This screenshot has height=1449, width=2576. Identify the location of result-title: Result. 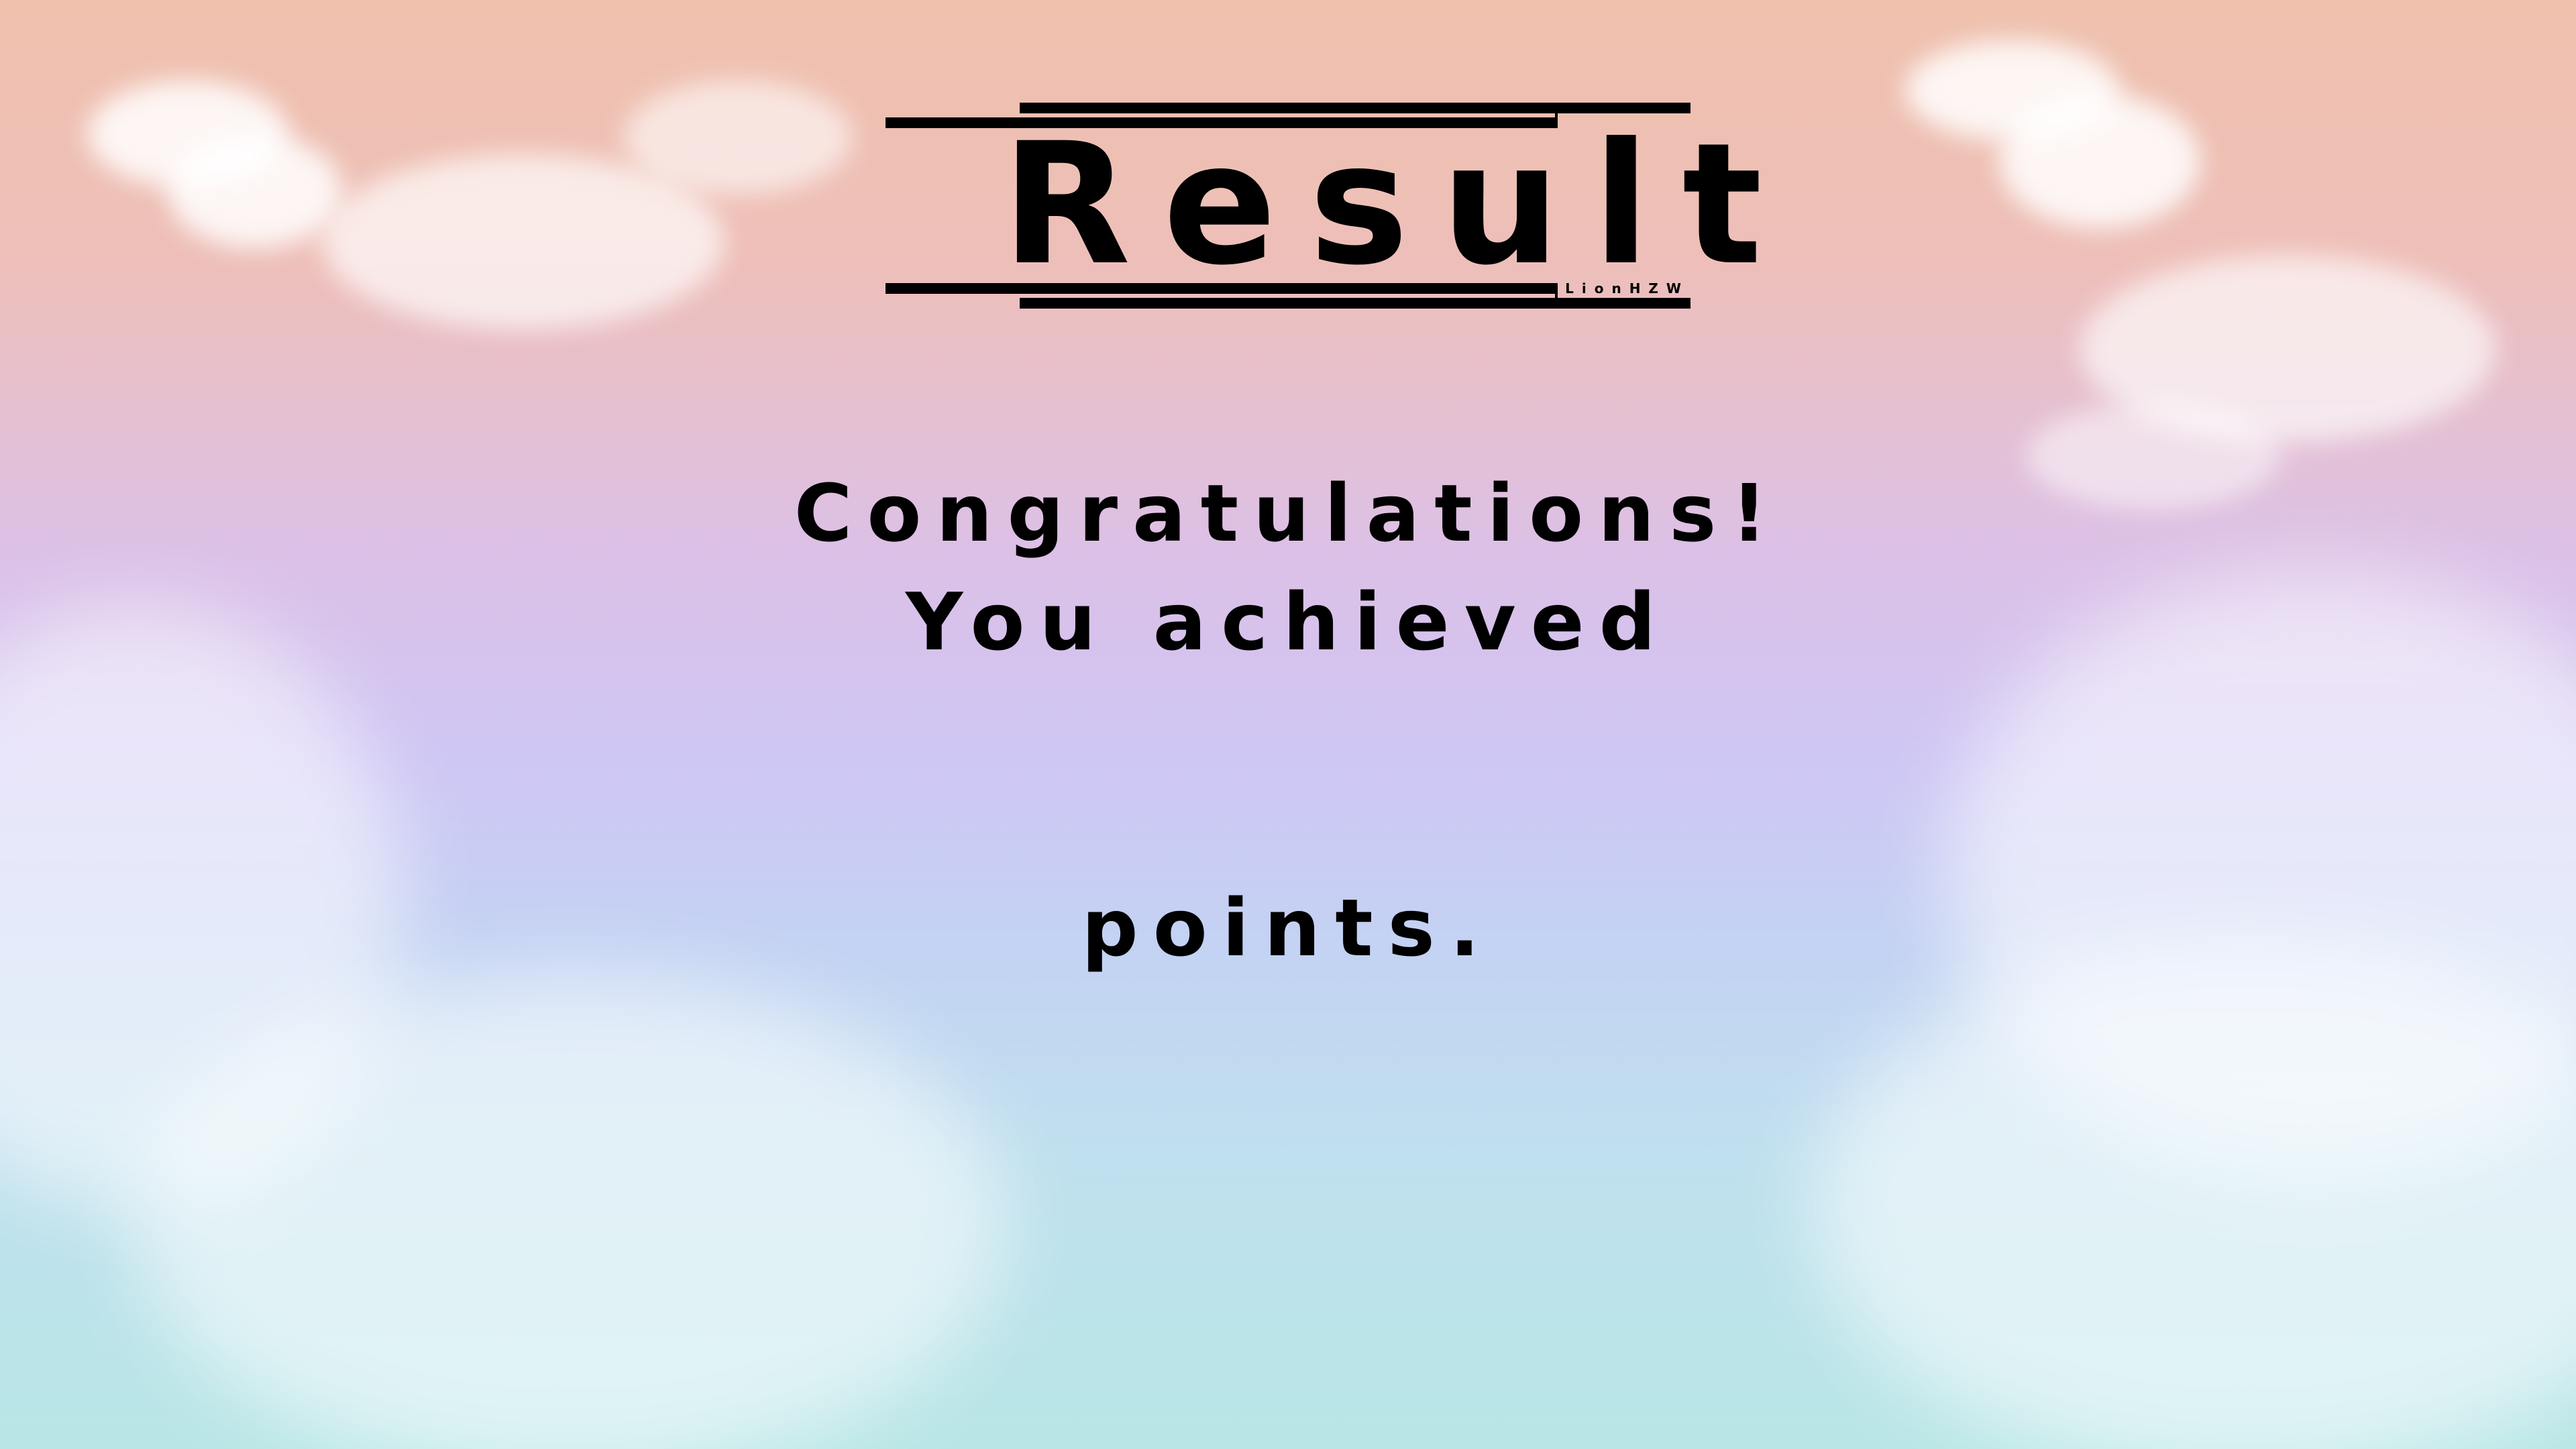
(1398, 204).